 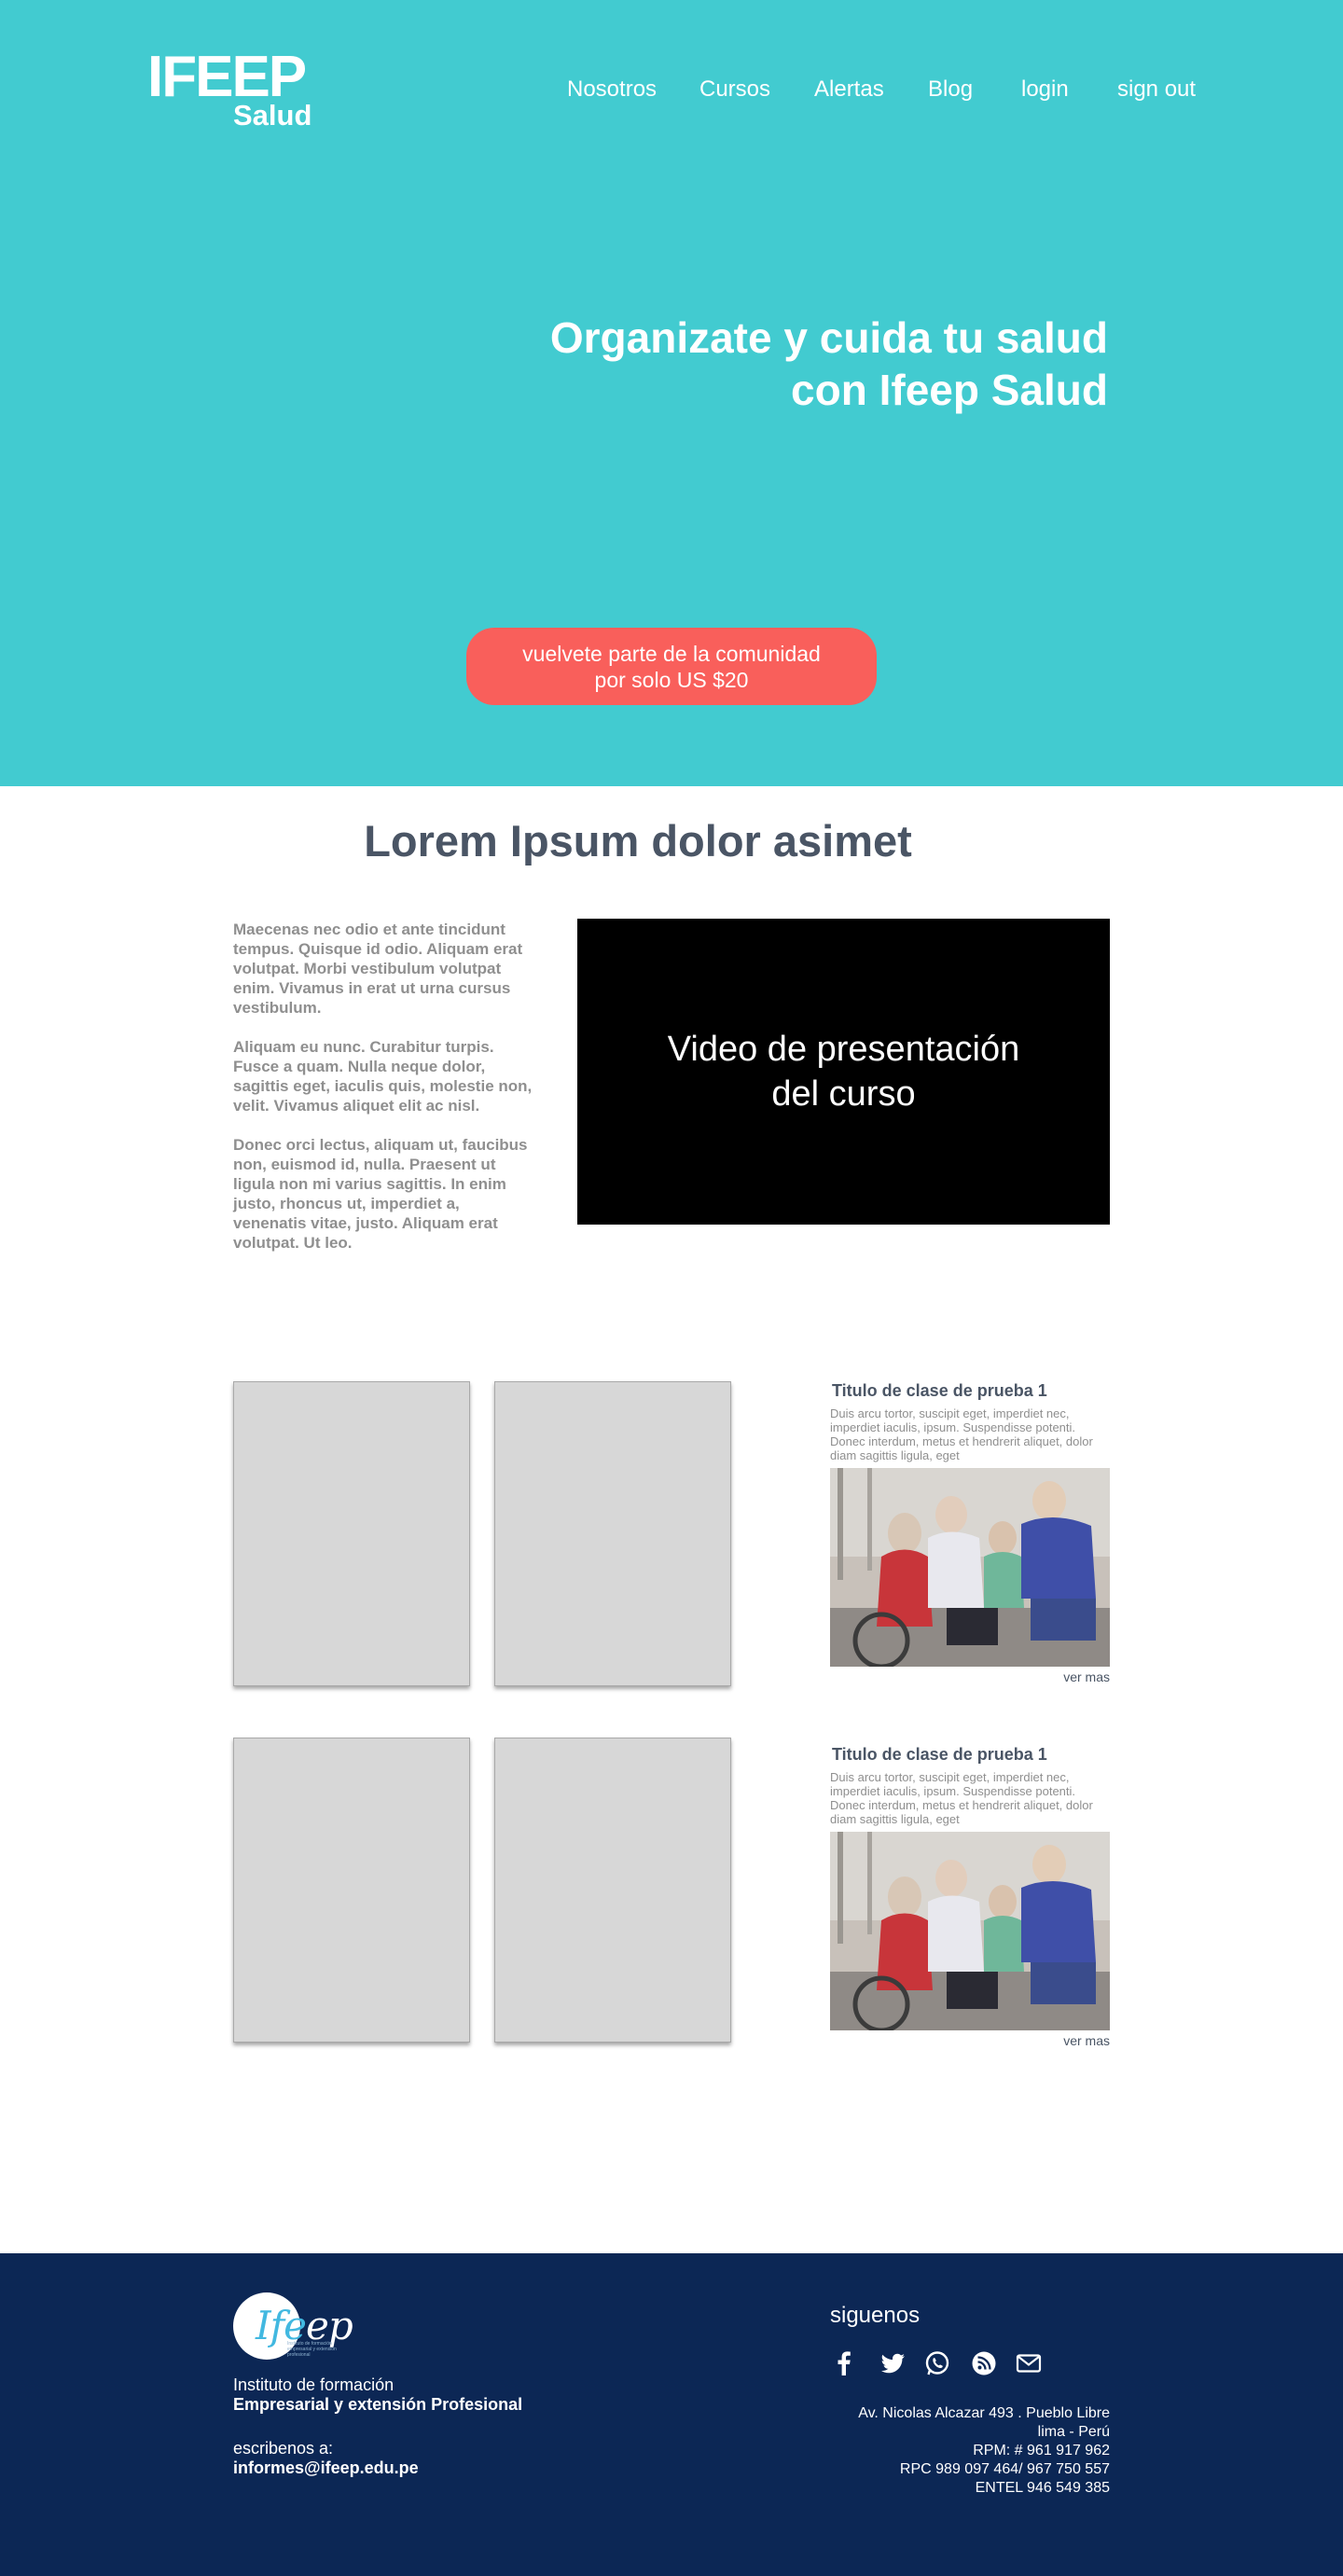 What do you see at coordinates (1074, 2432) in the screenshot?
I see `address-line: lima - Perú` at bounding box center [1074, 2432].